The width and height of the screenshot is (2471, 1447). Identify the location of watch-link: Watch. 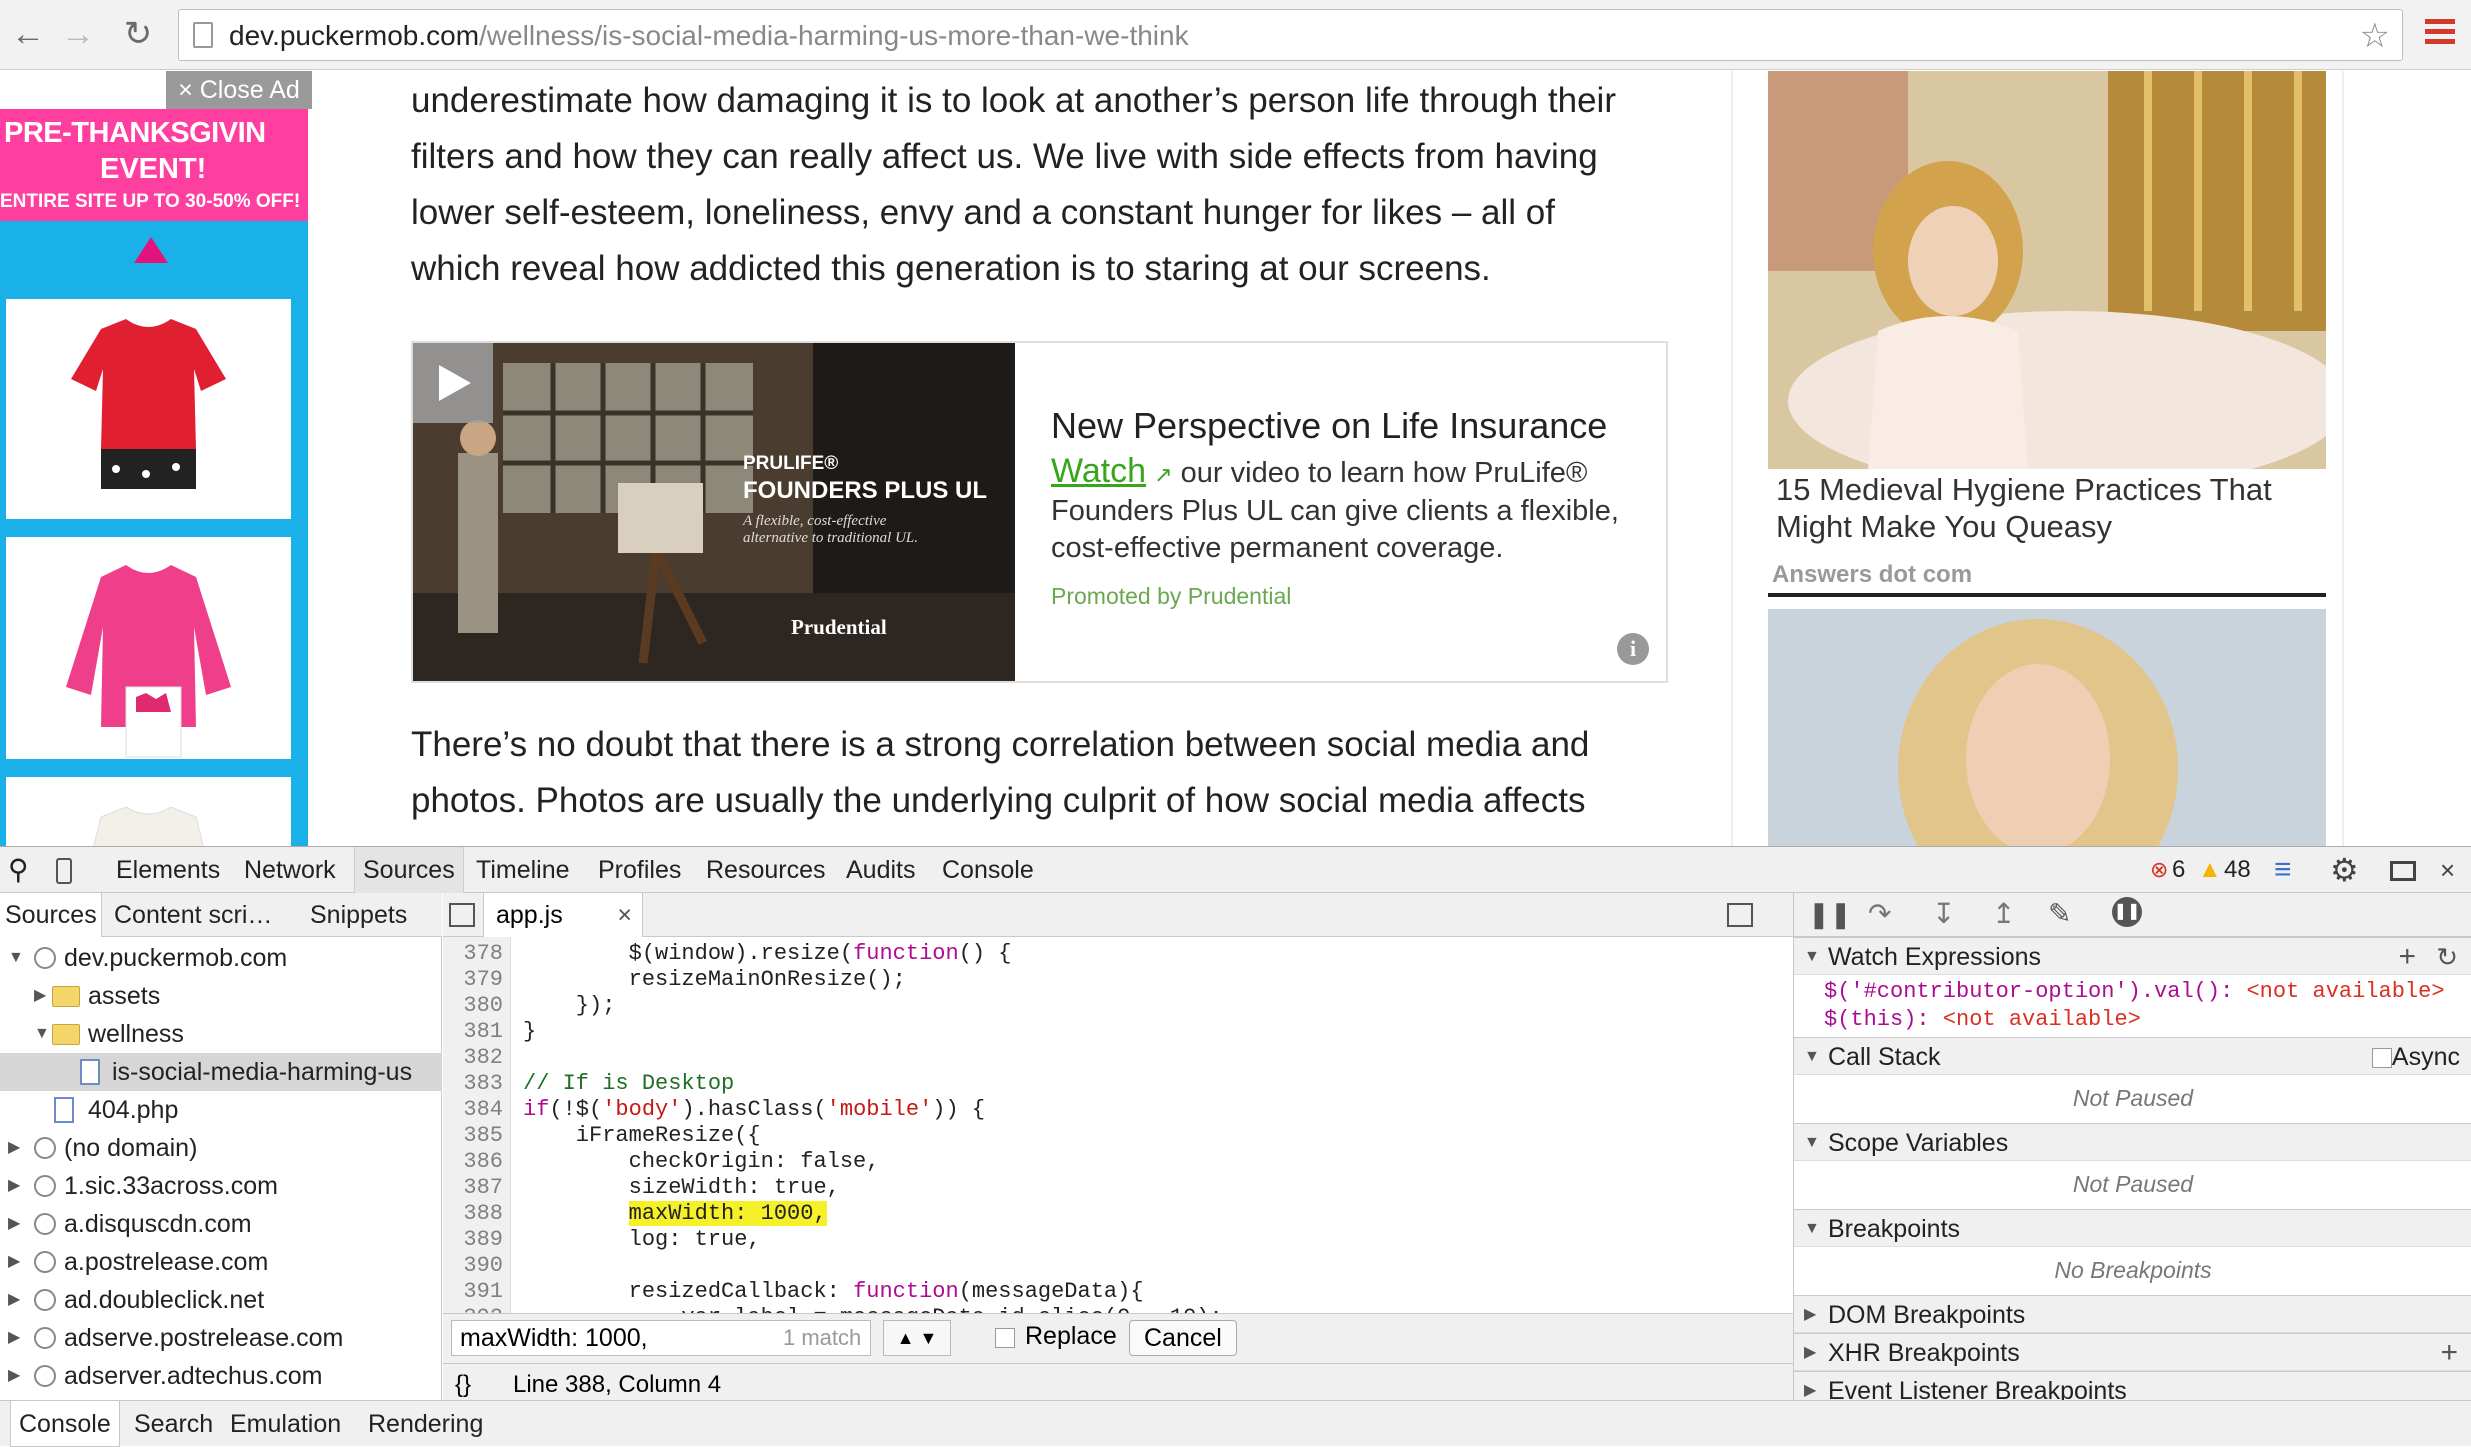
(1098, 471).